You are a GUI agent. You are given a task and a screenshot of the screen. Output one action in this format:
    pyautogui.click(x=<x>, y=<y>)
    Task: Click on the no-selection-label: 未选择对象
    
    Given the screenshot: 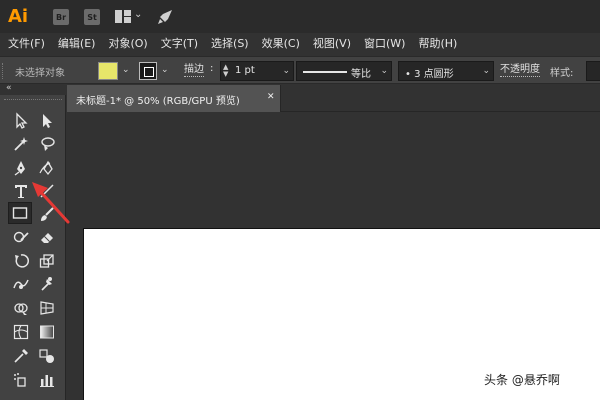 What is the action you would take?
    pyautogui.click(x=40, y=73)
    